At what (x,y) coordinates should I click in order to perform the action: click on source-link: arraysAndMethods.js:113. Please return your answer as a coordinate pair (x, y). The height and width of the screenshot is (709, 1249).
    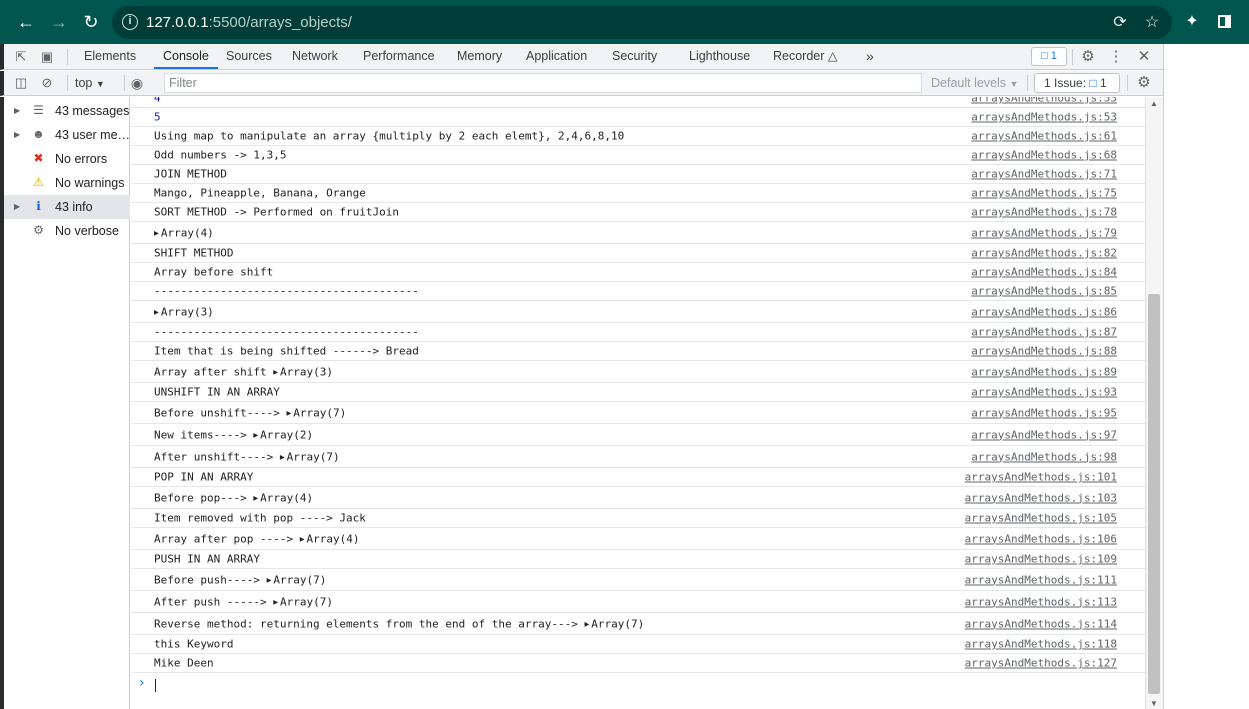
    Looking at the image, I should click on (1041, 601).